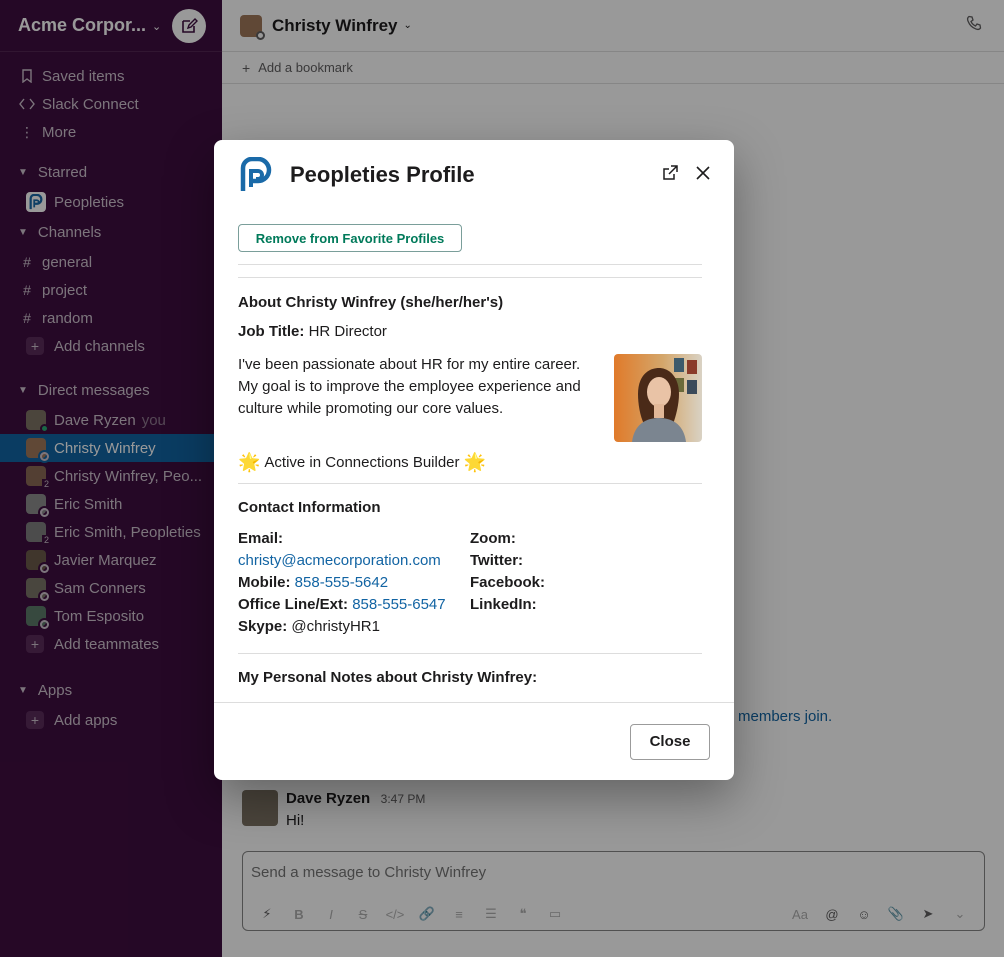 This screenshot has width=1004, height=957. What do you see at coordinates (347, 331) in the screenshot?
I see `job-title-value: HR Director` at bounding box center [347, 331].